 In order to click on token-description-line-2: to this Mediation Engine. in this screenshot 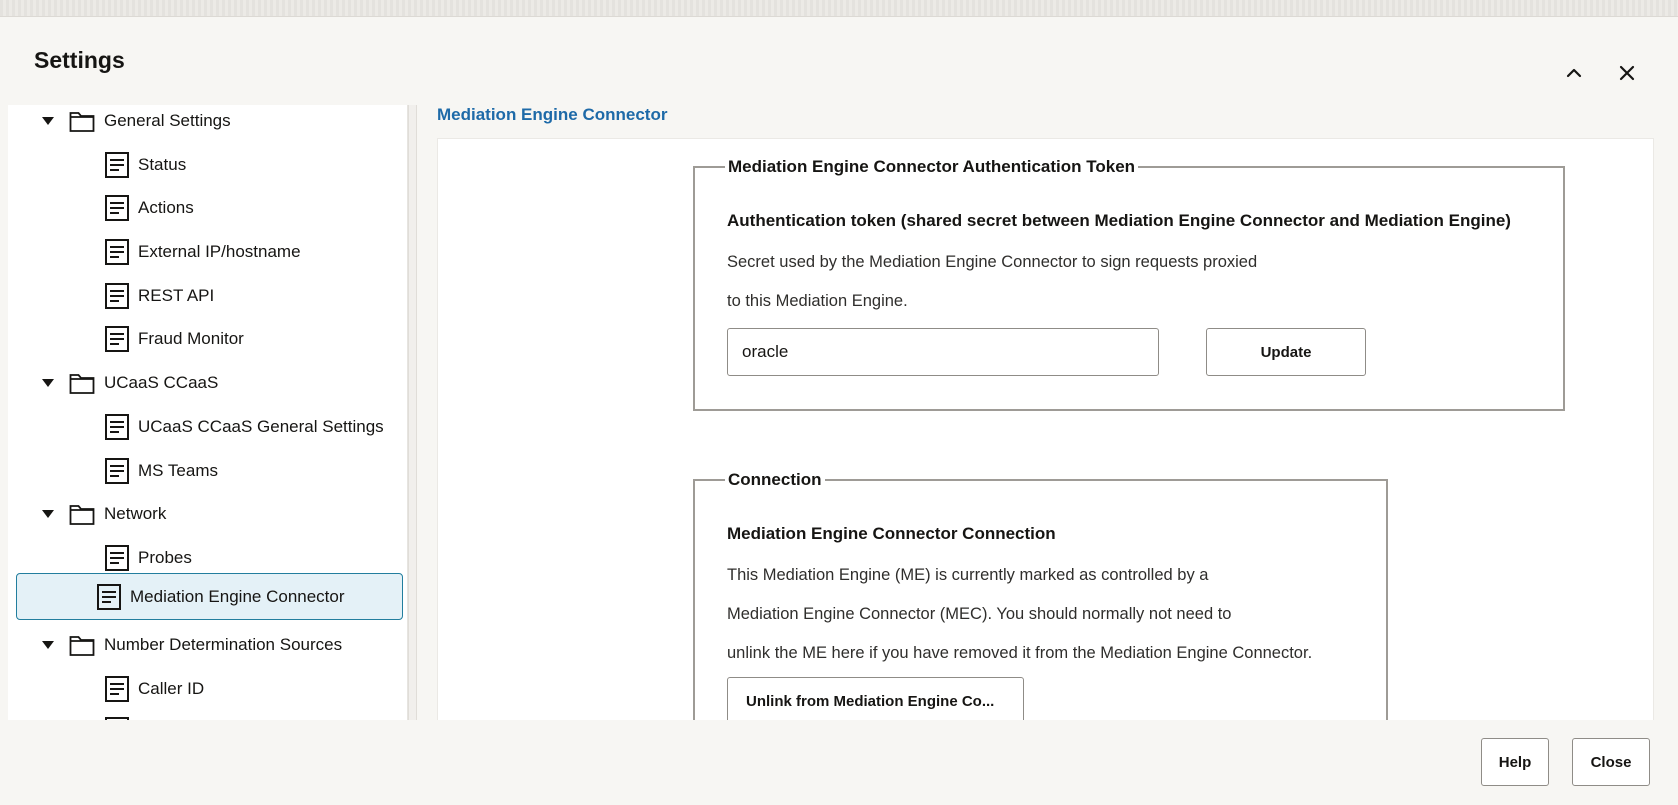, I will do `click(817, 301)`.